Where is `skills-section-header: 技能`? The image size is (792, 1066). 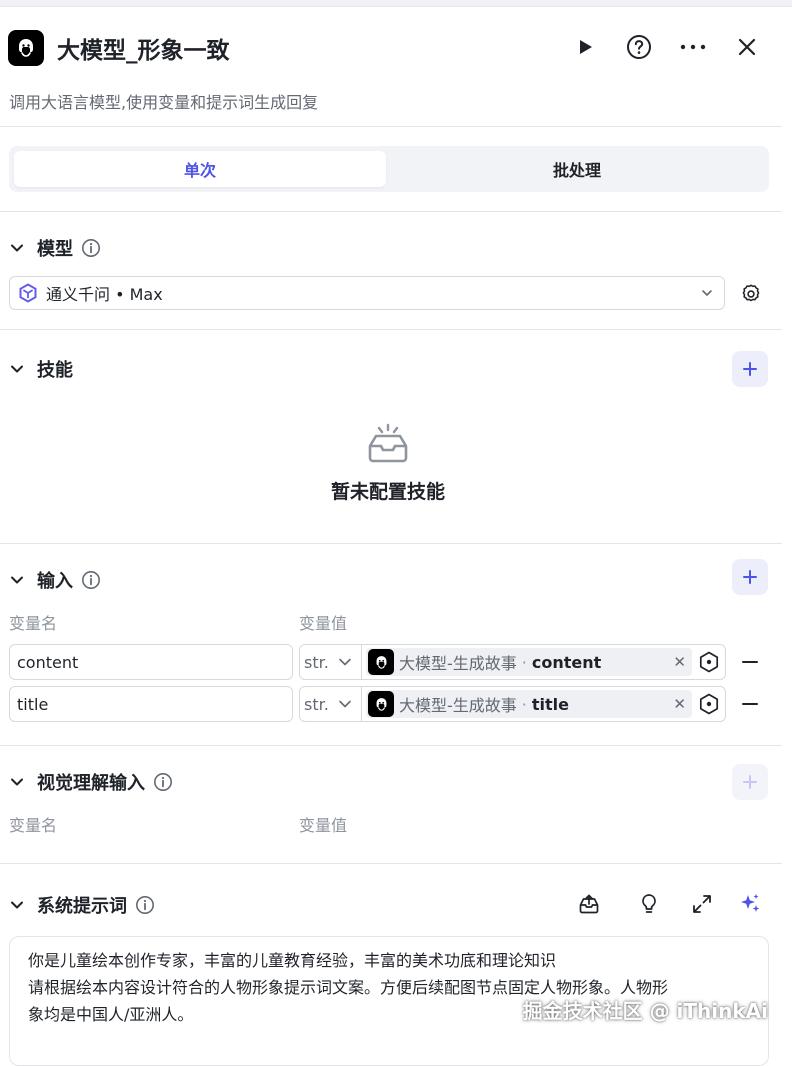 skills-section-header: 技能 is located at coordinates (41, 369).